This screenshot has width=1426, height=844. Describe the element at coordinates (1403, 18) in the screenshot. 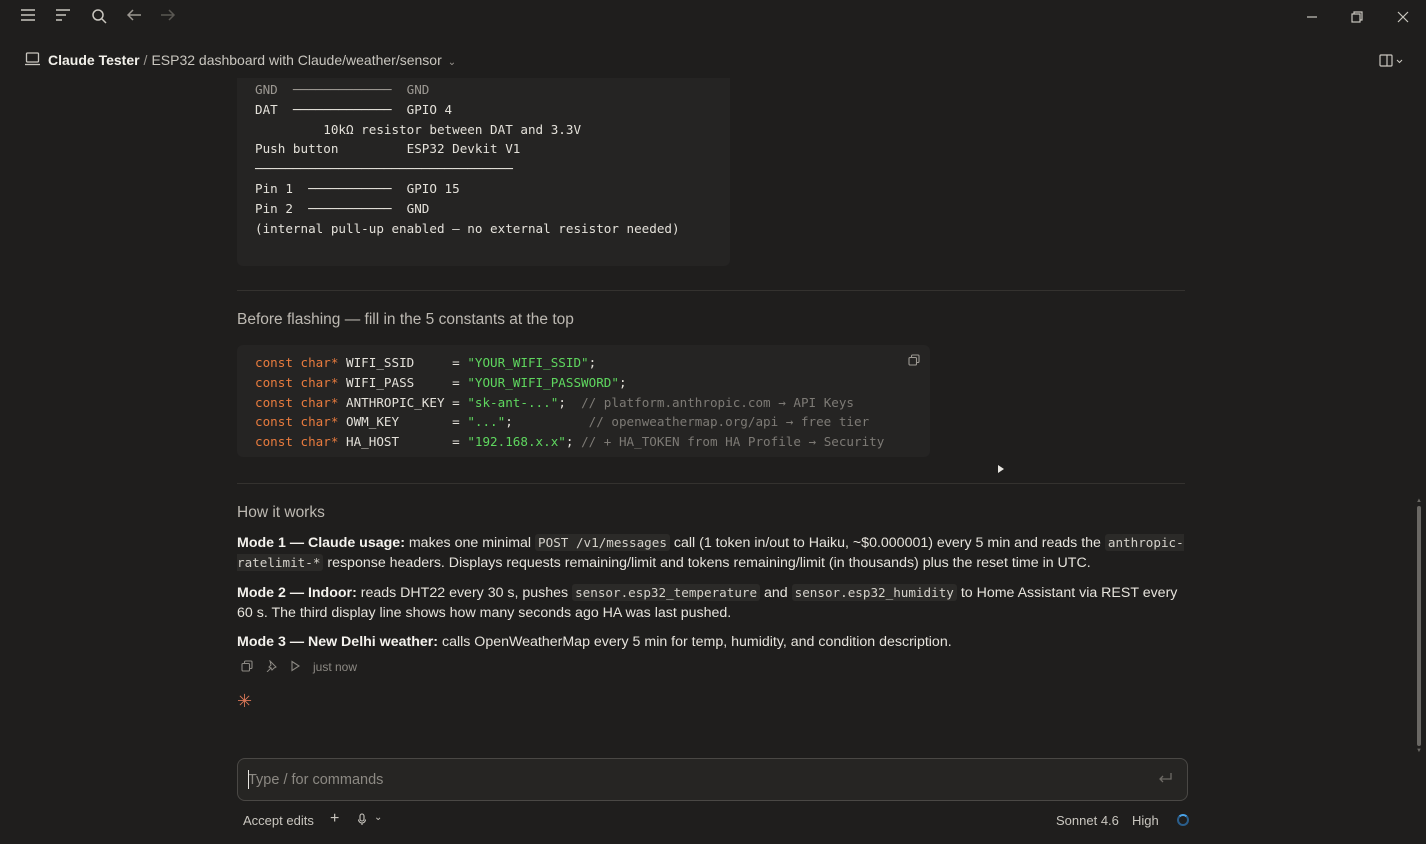

I see `close-icon` at that location.